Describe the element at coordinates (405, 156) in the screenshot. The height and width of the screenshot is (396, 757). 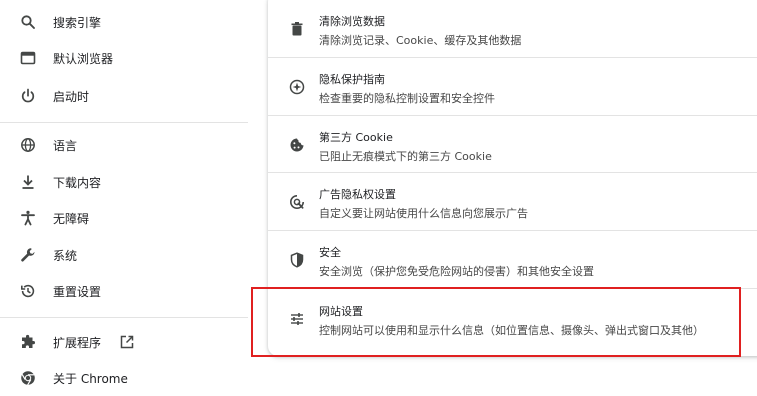
I see `row-subtitle: 已阻止无痕模式下的第三方 Cookie` at that location.